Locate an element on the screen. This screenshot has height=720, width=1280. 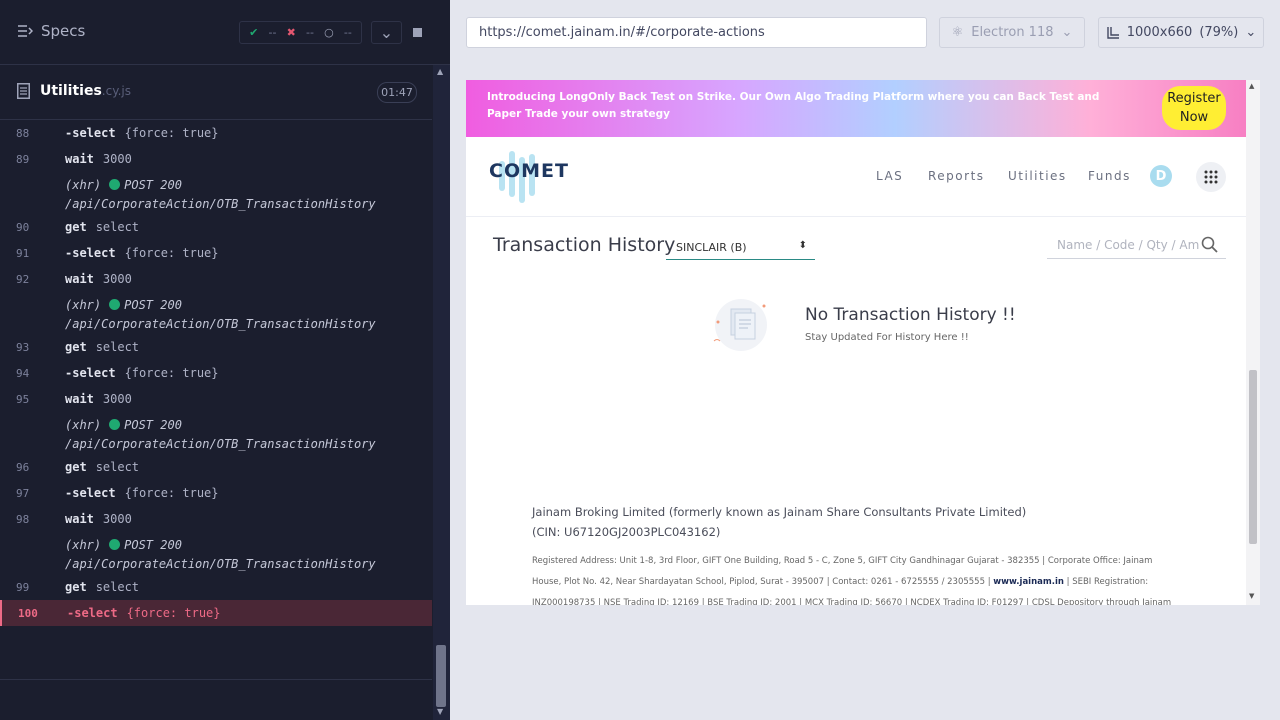
command-number: 98 is located at coordinates (23, 519).